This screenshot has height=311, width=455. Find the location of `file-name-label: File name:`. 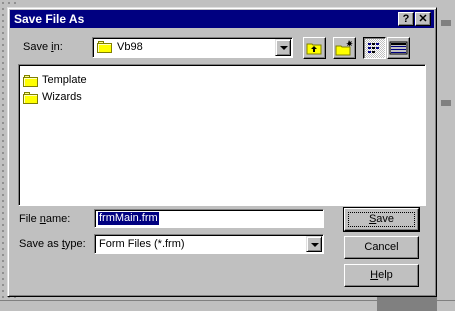

file-name-label: File name: is located at coordinates (45, 219).